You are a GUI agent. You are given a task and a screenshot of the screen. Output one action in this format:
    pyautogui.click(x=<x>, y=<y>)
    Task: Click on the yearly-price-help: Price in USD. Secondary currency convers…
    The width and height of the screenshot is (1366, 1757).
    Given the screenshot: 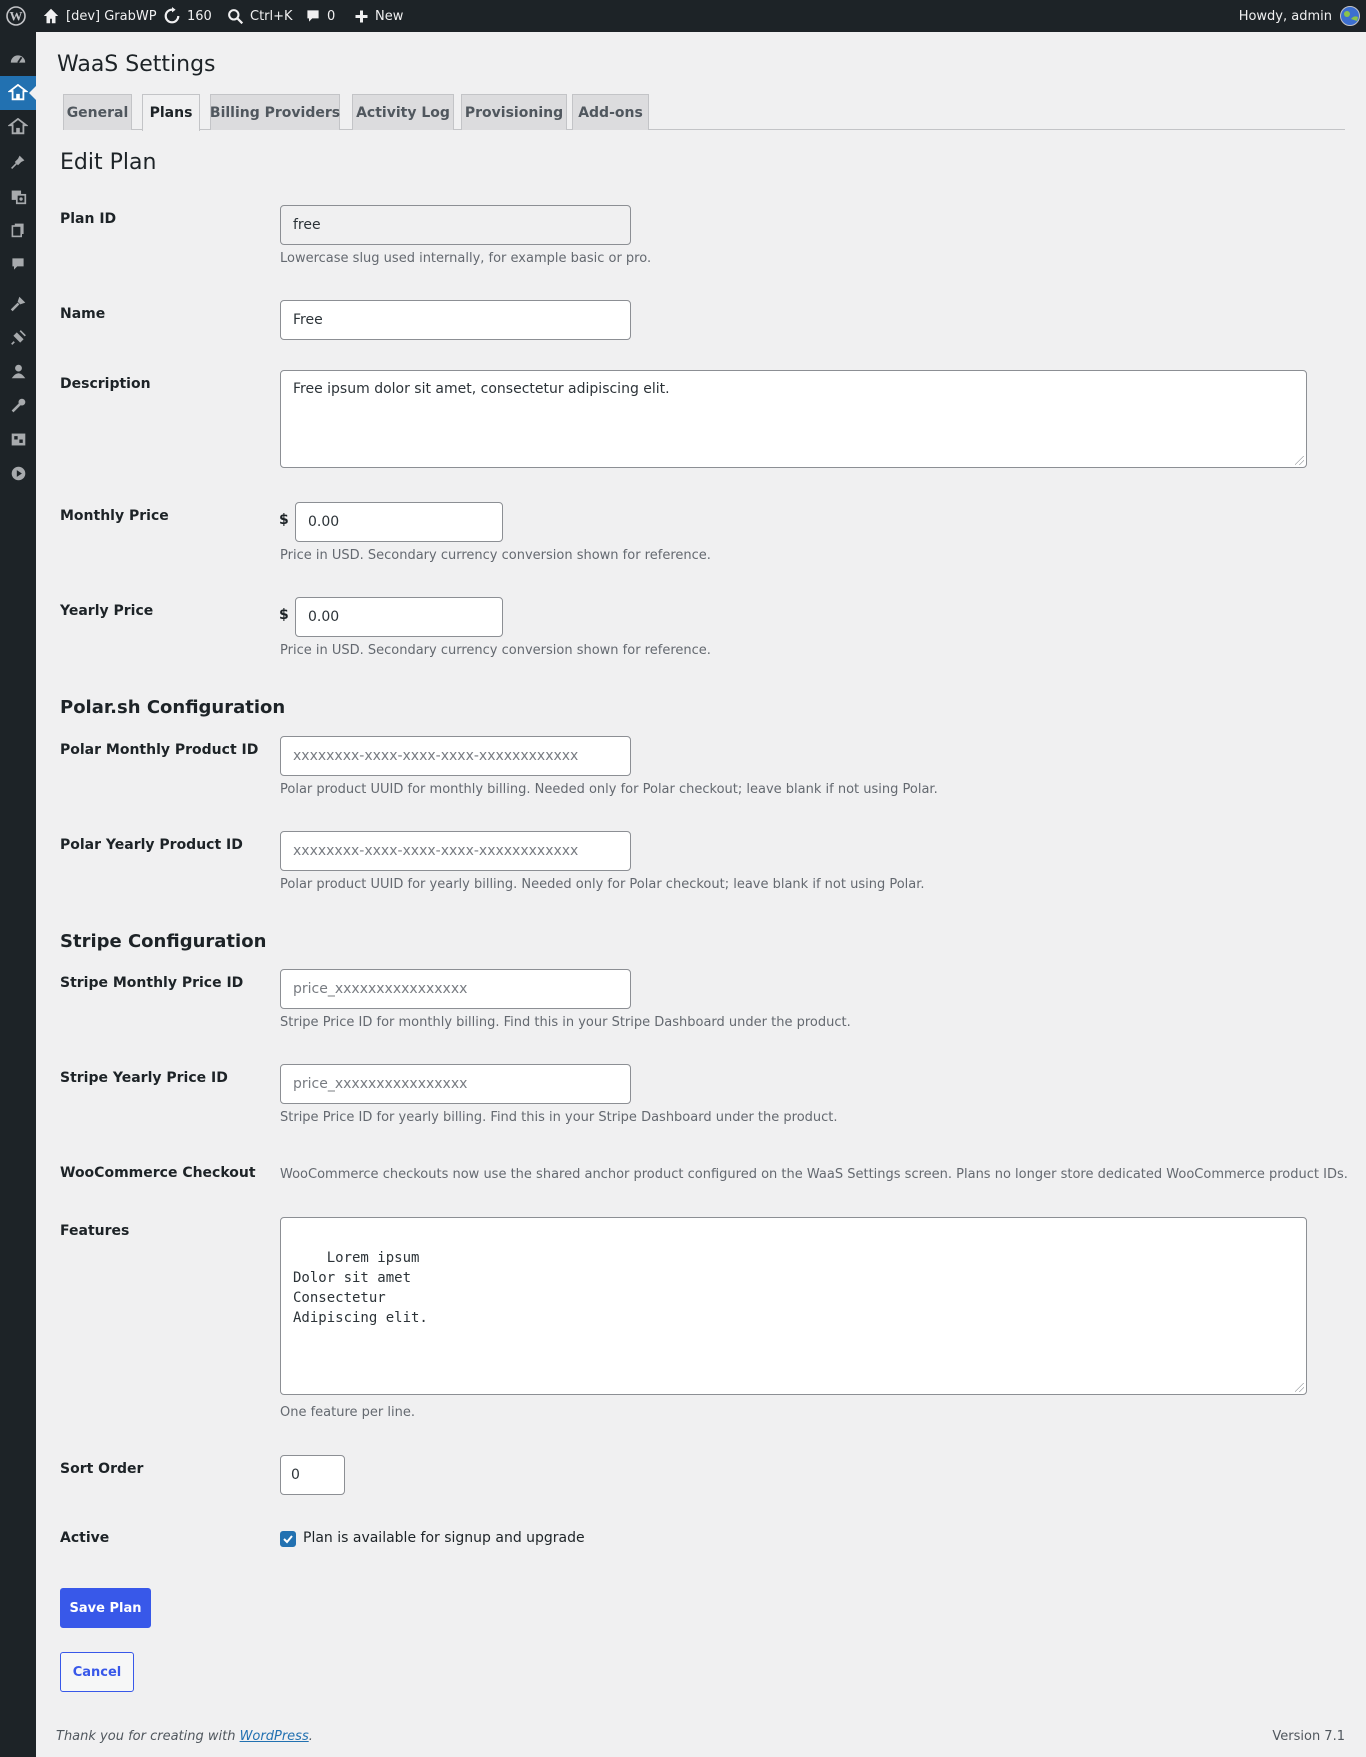 What is the action you would take?
    pyautogui.click(x=495, y=650)
    